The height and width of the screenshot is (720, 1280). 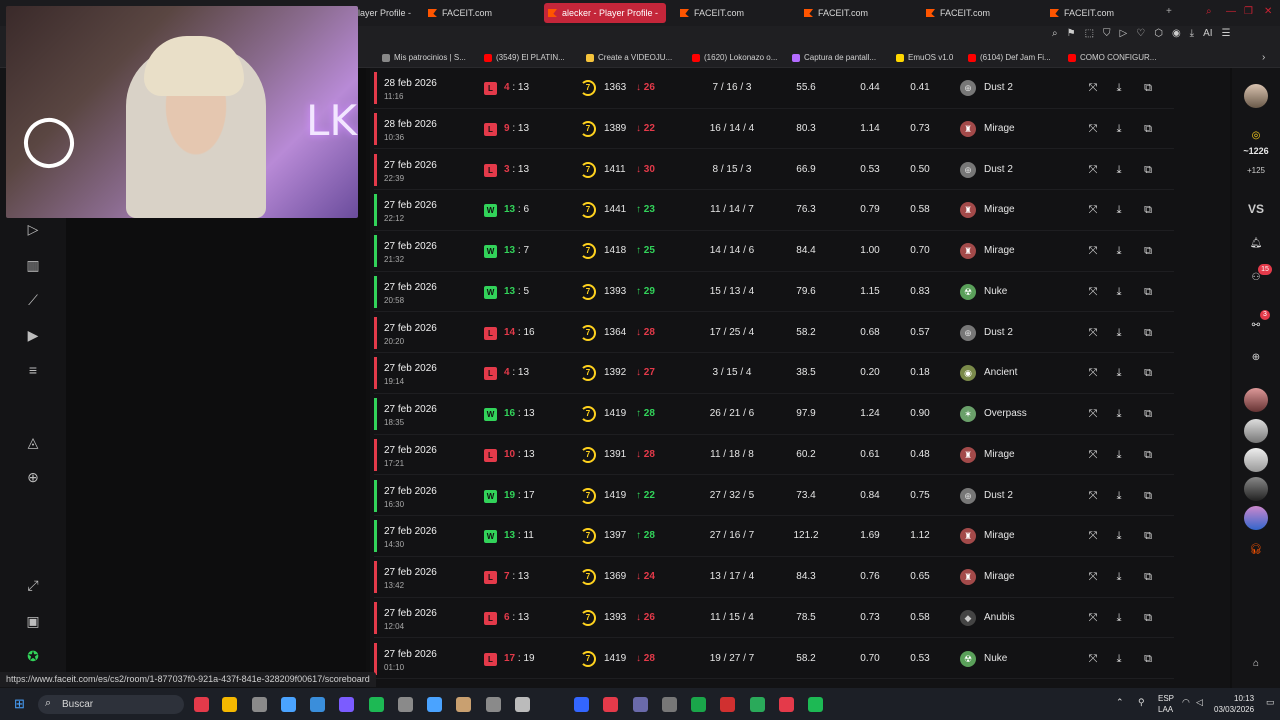 What do you see at coordinates (1089, 37) in the screenshot?
I see `screenshot-icon: ⬚` at bounding box center [1089, 37].